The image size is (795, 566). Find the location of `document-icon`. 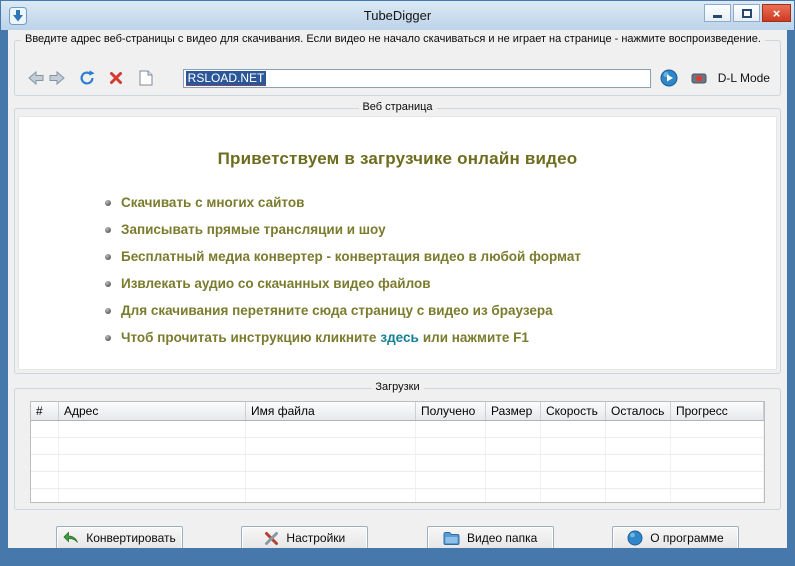

document-icon is located at coordinates (146, 78).